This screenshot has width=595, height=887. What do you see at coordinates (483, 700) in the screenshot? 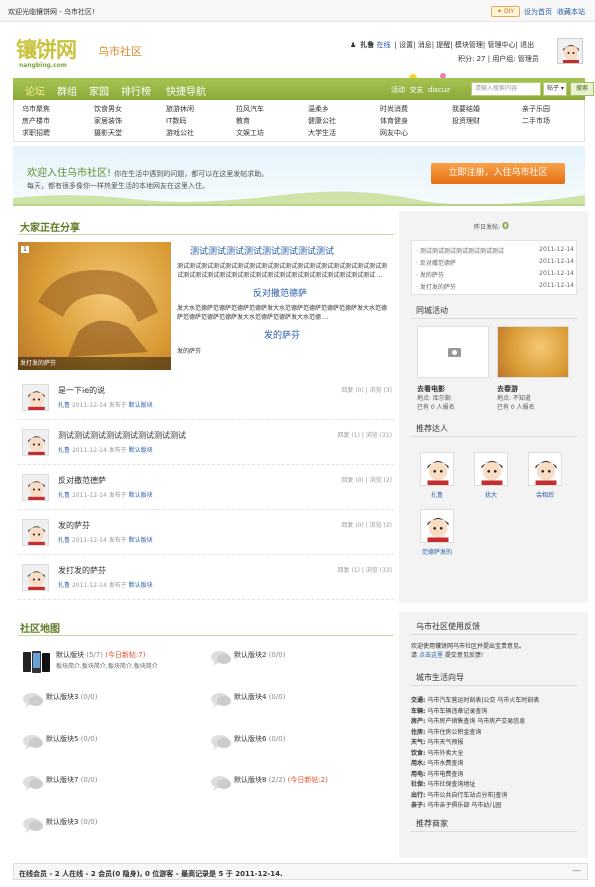
I see `guide-link: 乌市汽车营运时刻表|公交 乌市火车时刻表` at bounding box center [483, 700].